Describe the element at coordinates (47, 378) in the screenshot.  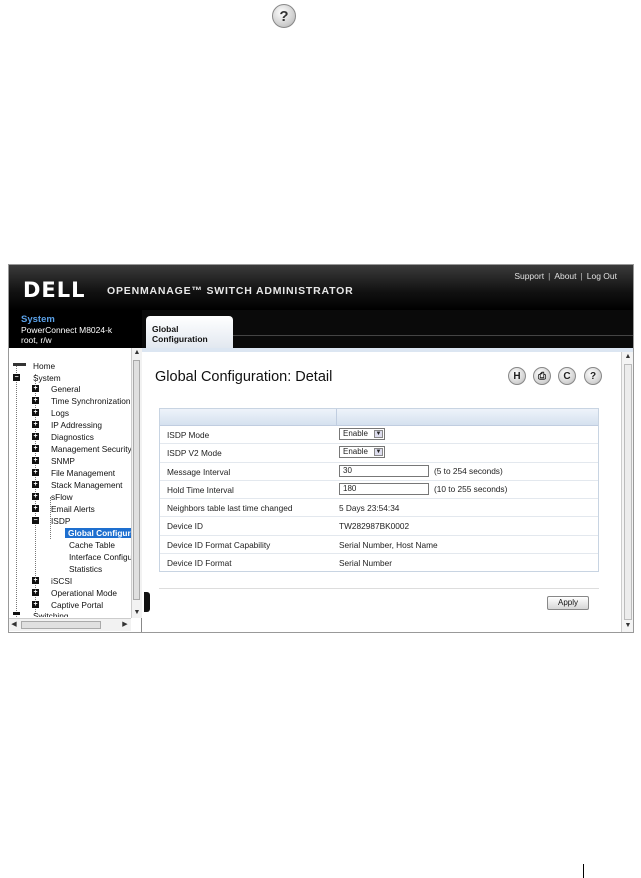
I see `nav-system: System` at that location.